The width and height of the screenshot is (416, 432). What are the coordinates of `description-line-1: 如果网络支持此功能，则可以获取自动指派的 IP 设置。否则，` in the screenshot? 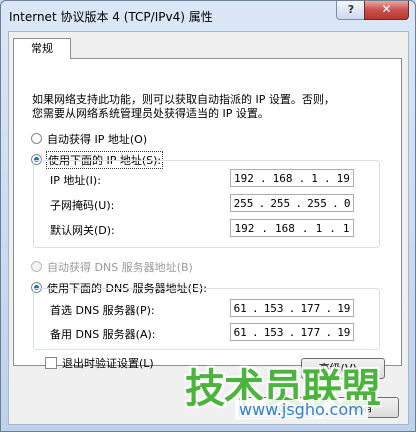 It's located at (183, 99).